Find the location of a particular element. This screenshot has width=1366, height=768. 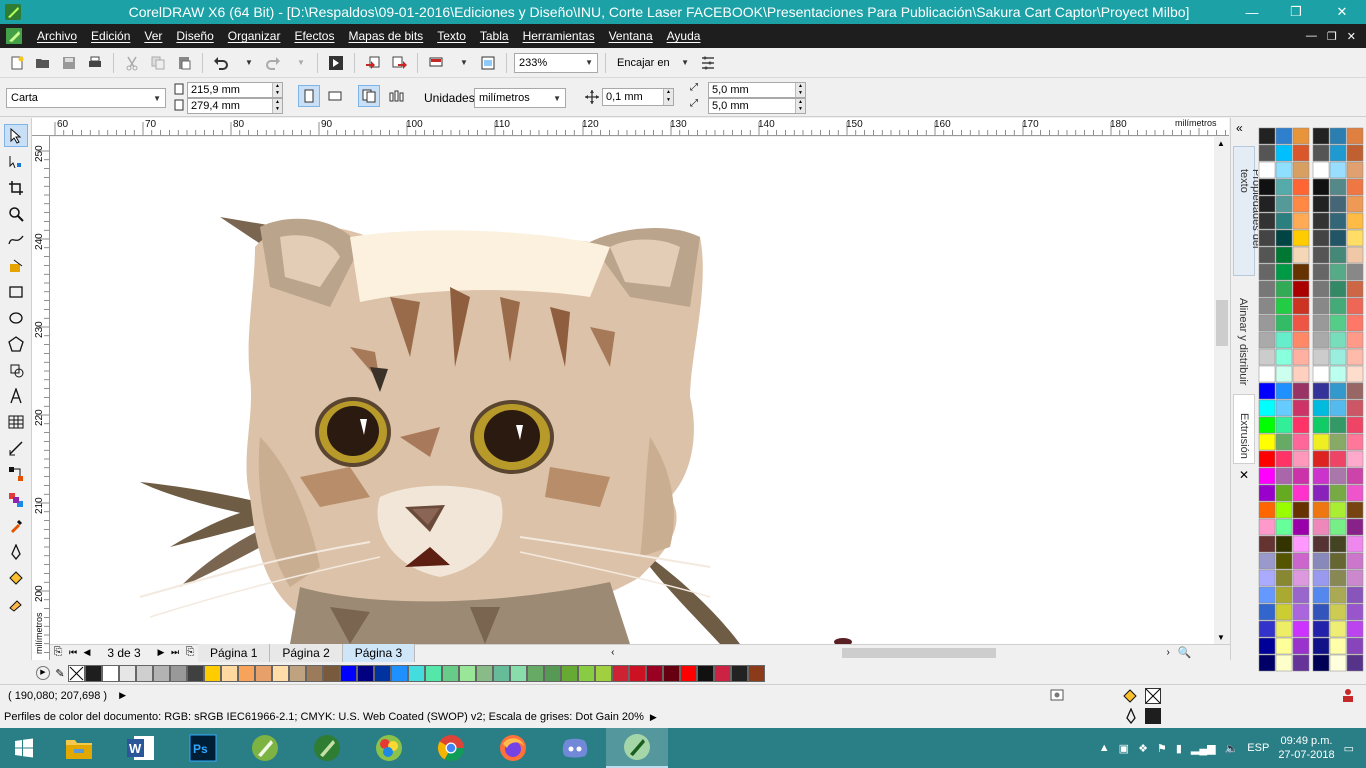

menu-edicion: Edición is located at coordinates (110, 36).